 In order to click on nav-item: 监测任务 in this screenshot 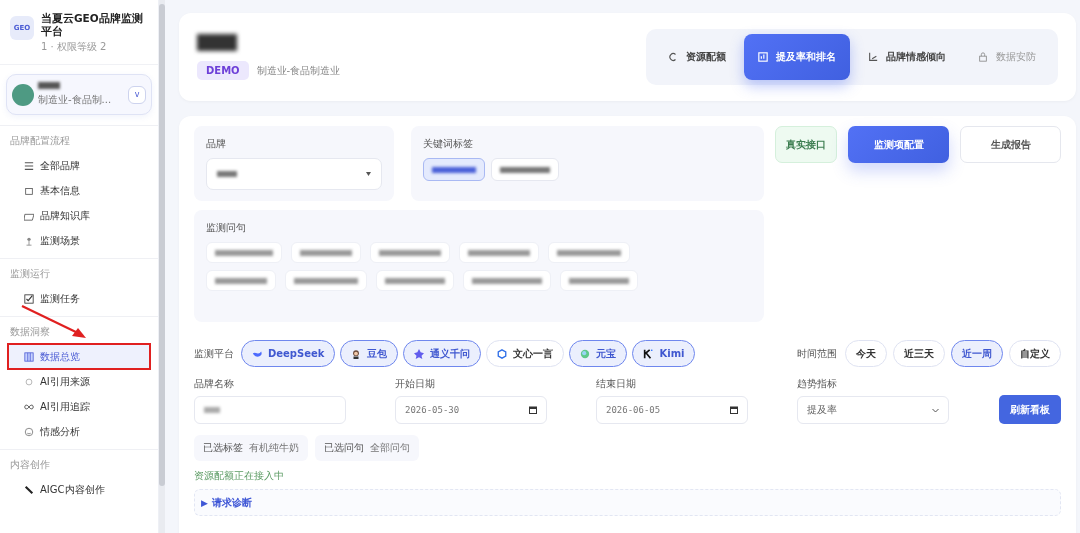, I will do `click(79, 299)`.